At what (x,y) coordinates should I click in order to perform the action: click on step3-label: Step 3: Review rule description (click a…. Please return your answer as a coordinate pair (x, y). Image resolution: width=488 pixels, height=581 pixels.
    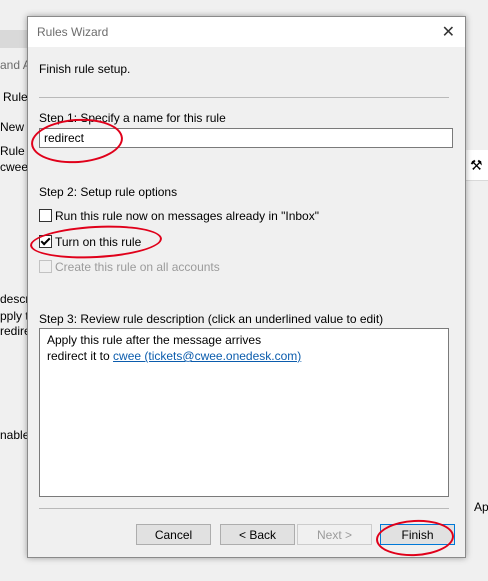
    Looking at the image, I should click on (211, 319).